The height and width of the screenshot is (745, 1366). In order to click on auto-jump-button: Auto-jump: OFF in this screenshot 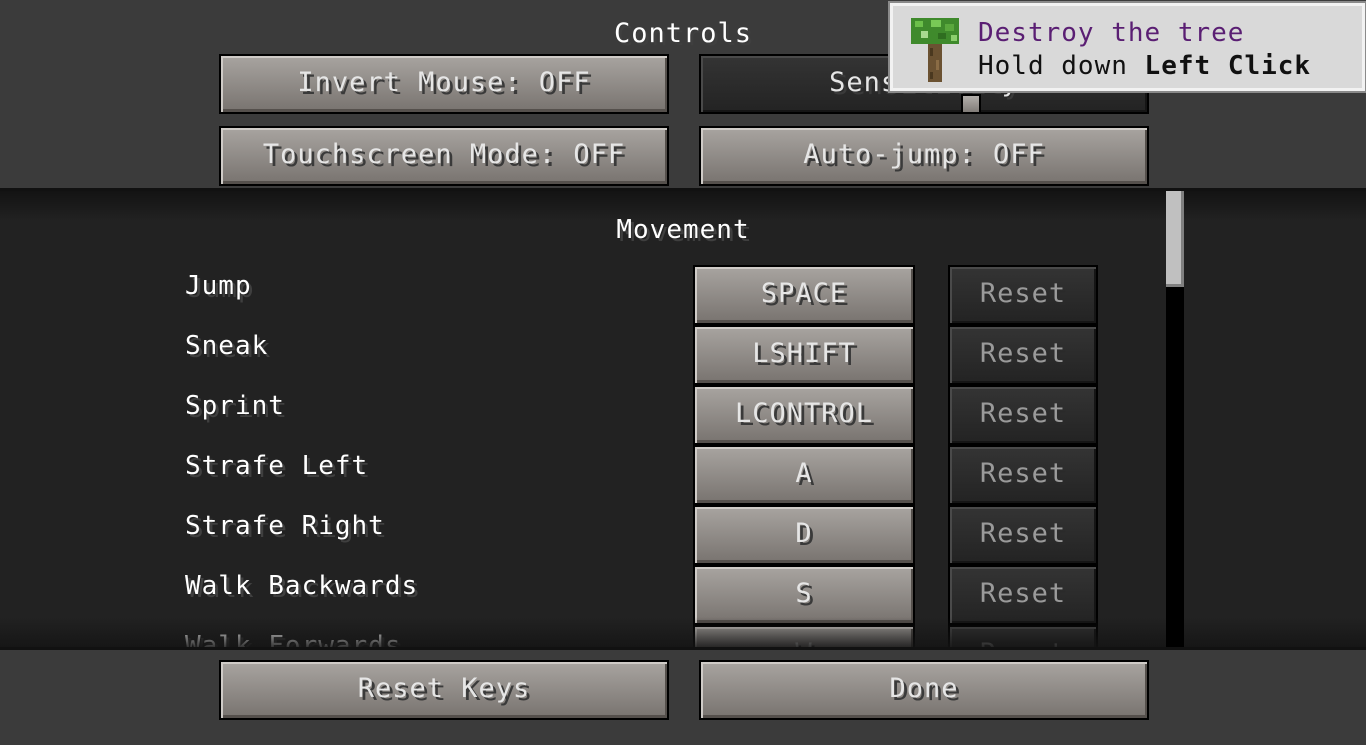, I will do `click(924, 156)`.